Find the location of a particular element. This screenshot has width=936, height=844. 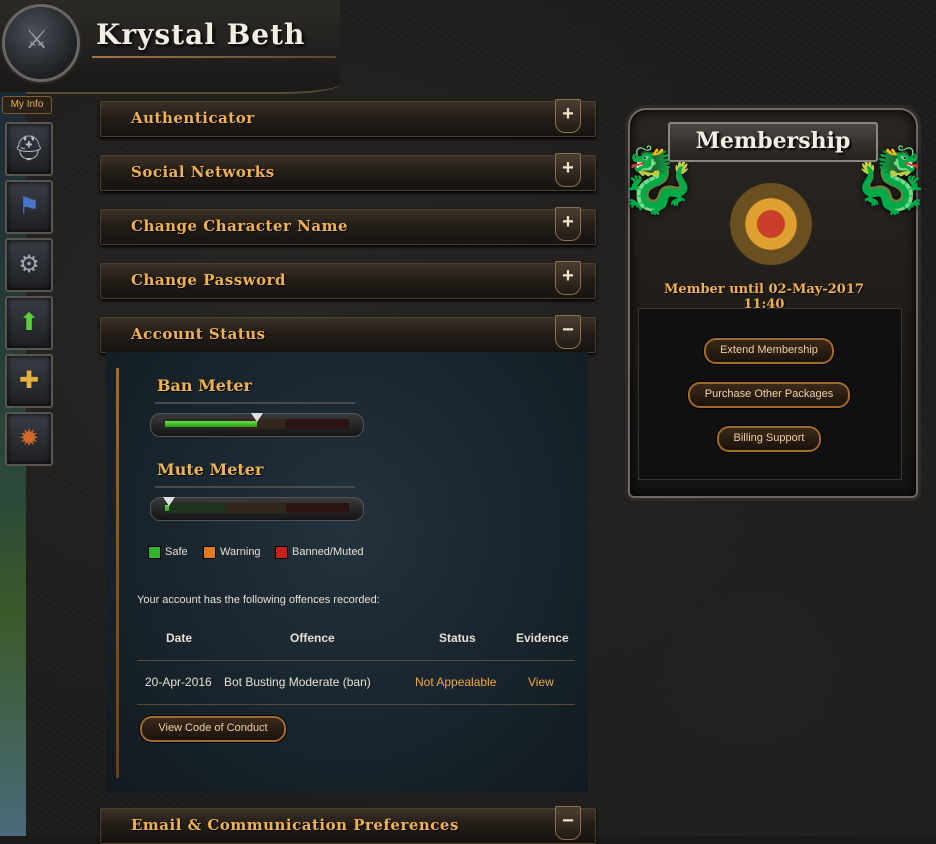

section-social-networks: Social Networks + is located at coordinates (348, 172).